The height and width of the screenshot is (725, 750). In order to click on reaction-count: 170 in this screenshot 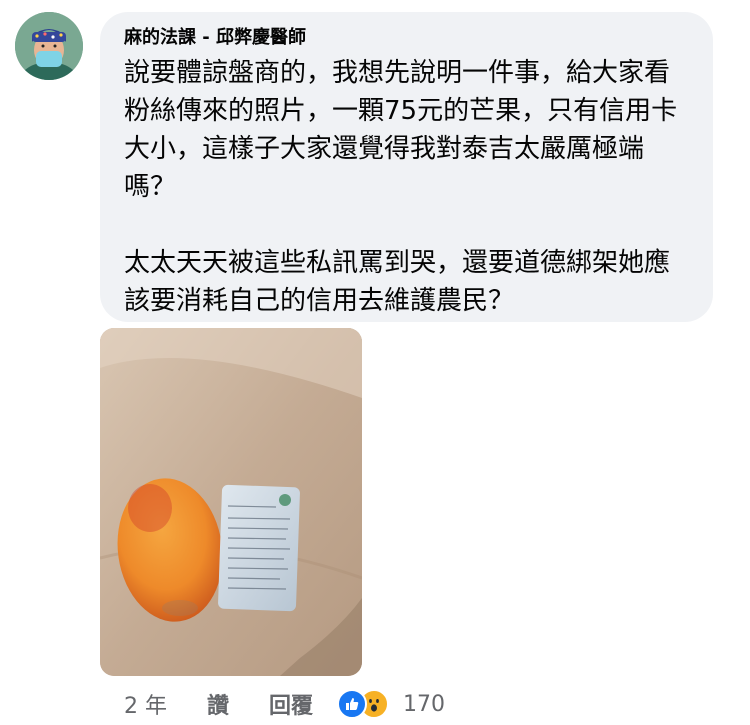, I will do `click(424, 704)`.